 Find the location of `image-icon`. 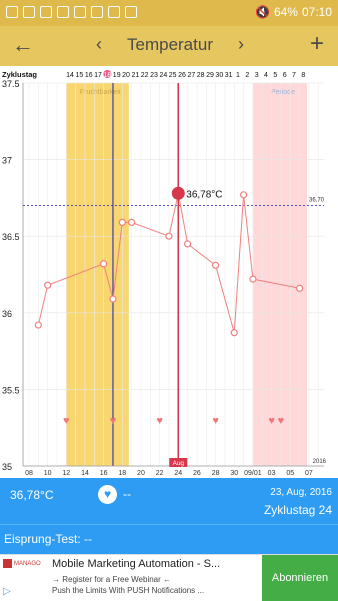

image-icon is located at coordinates (12, 12).